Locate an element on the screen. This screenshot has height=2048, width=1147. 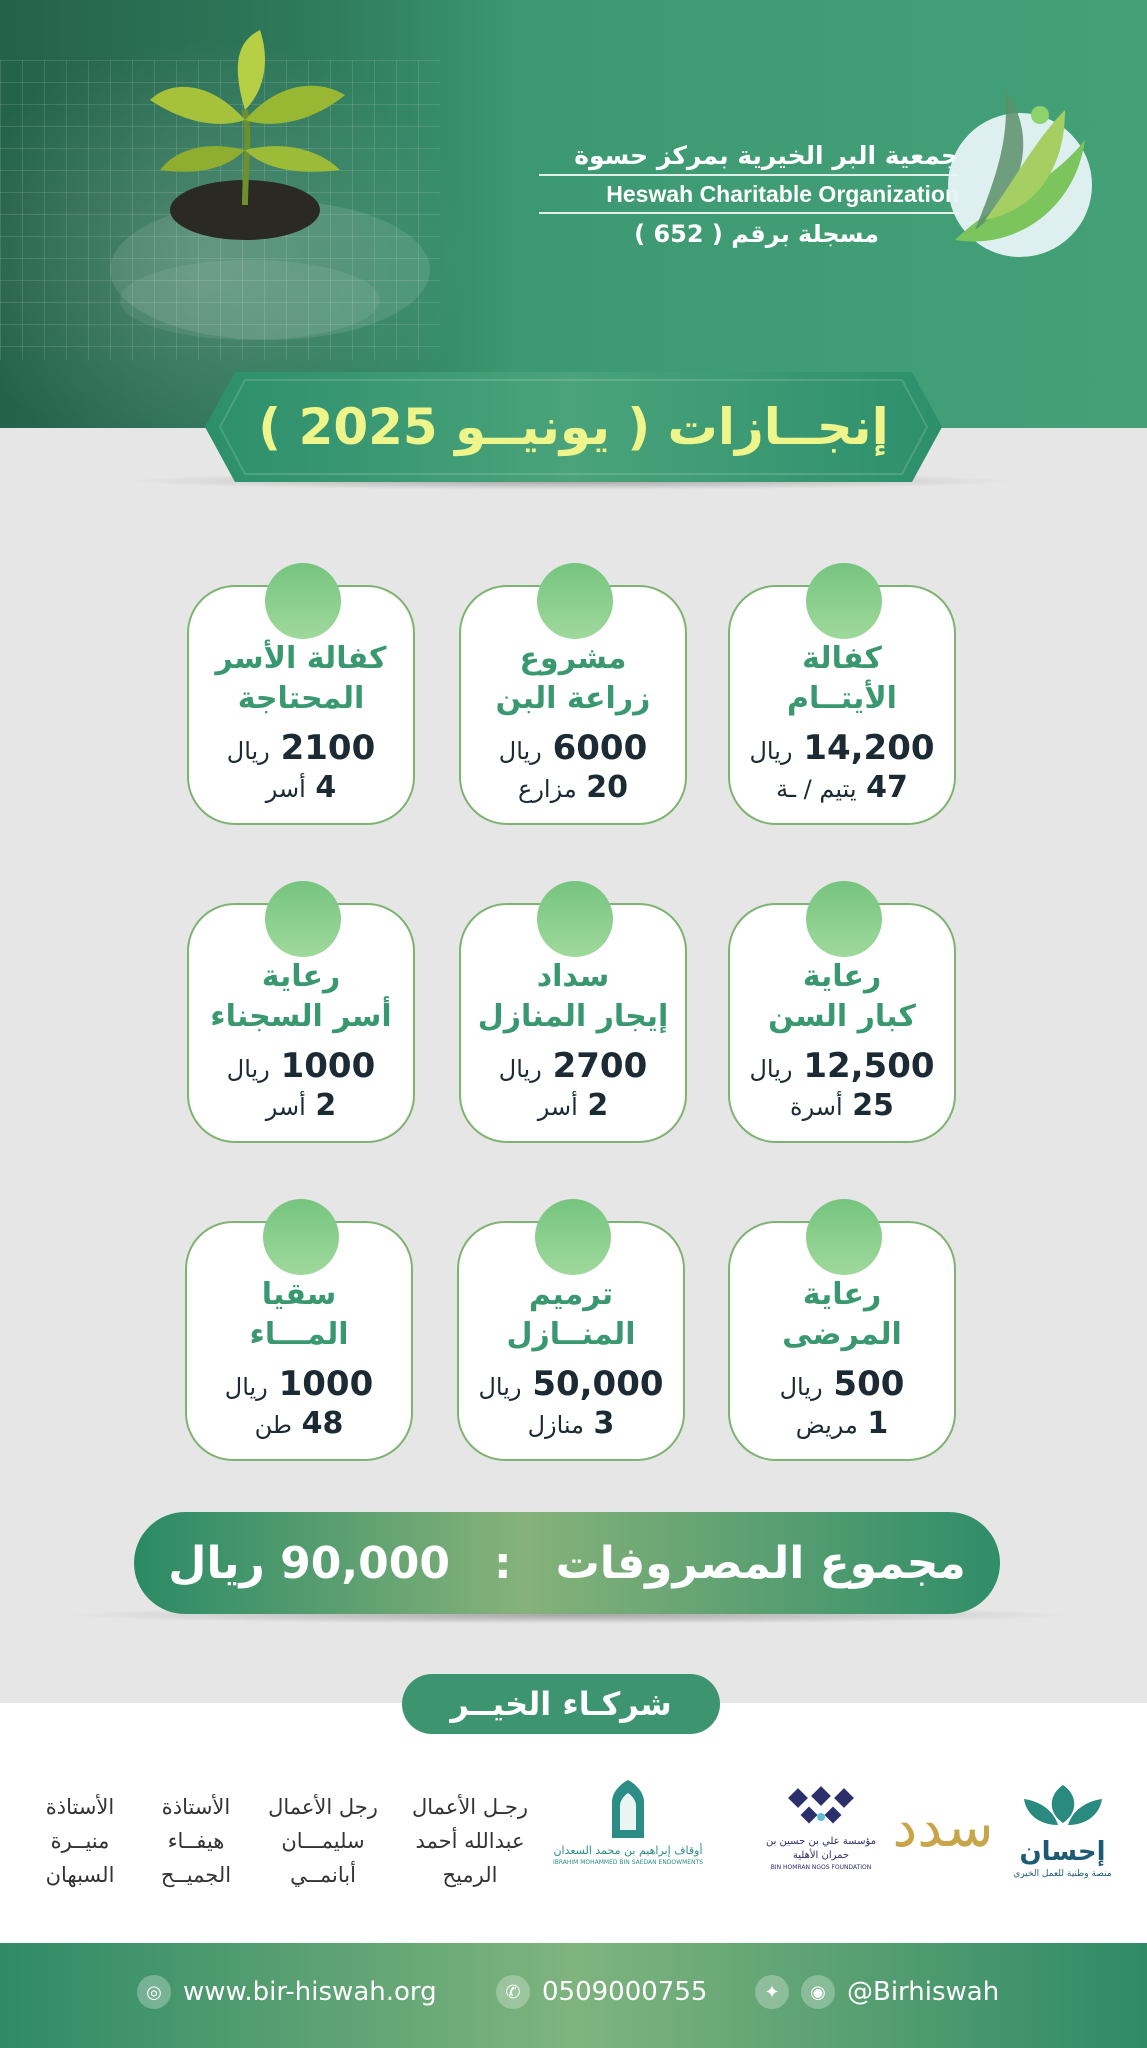
card-amount: 12,500 ريال is located at coordinates (842, 1066).